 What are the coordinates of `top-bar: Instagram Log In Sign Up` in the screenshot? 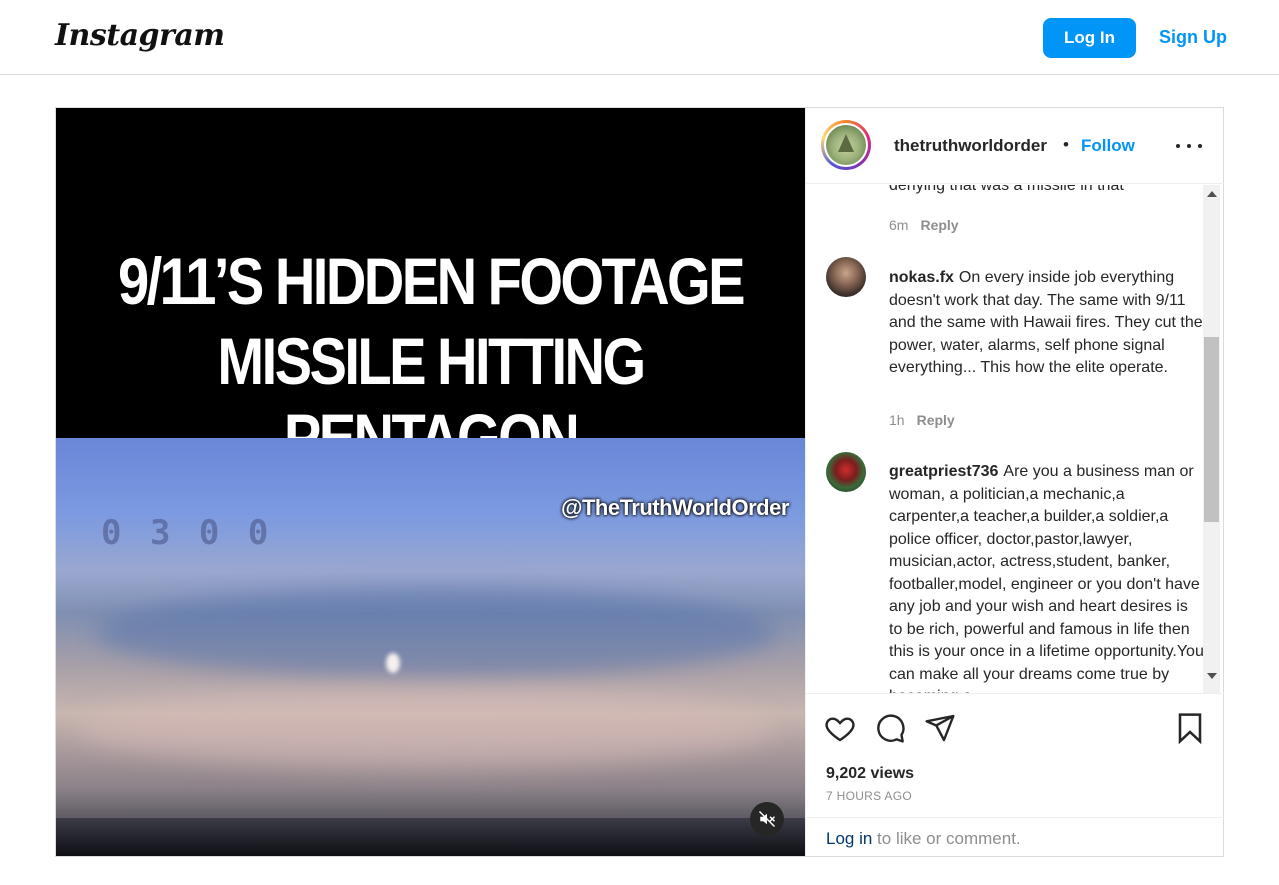 It's located at (639, 37).